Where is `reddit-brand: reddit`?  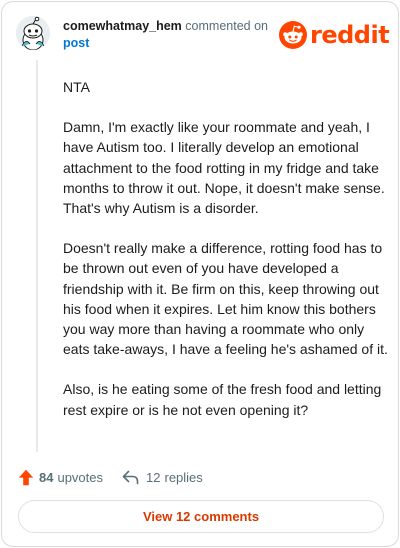 reddit-brand: reddit is located at coordinates (334, 35).